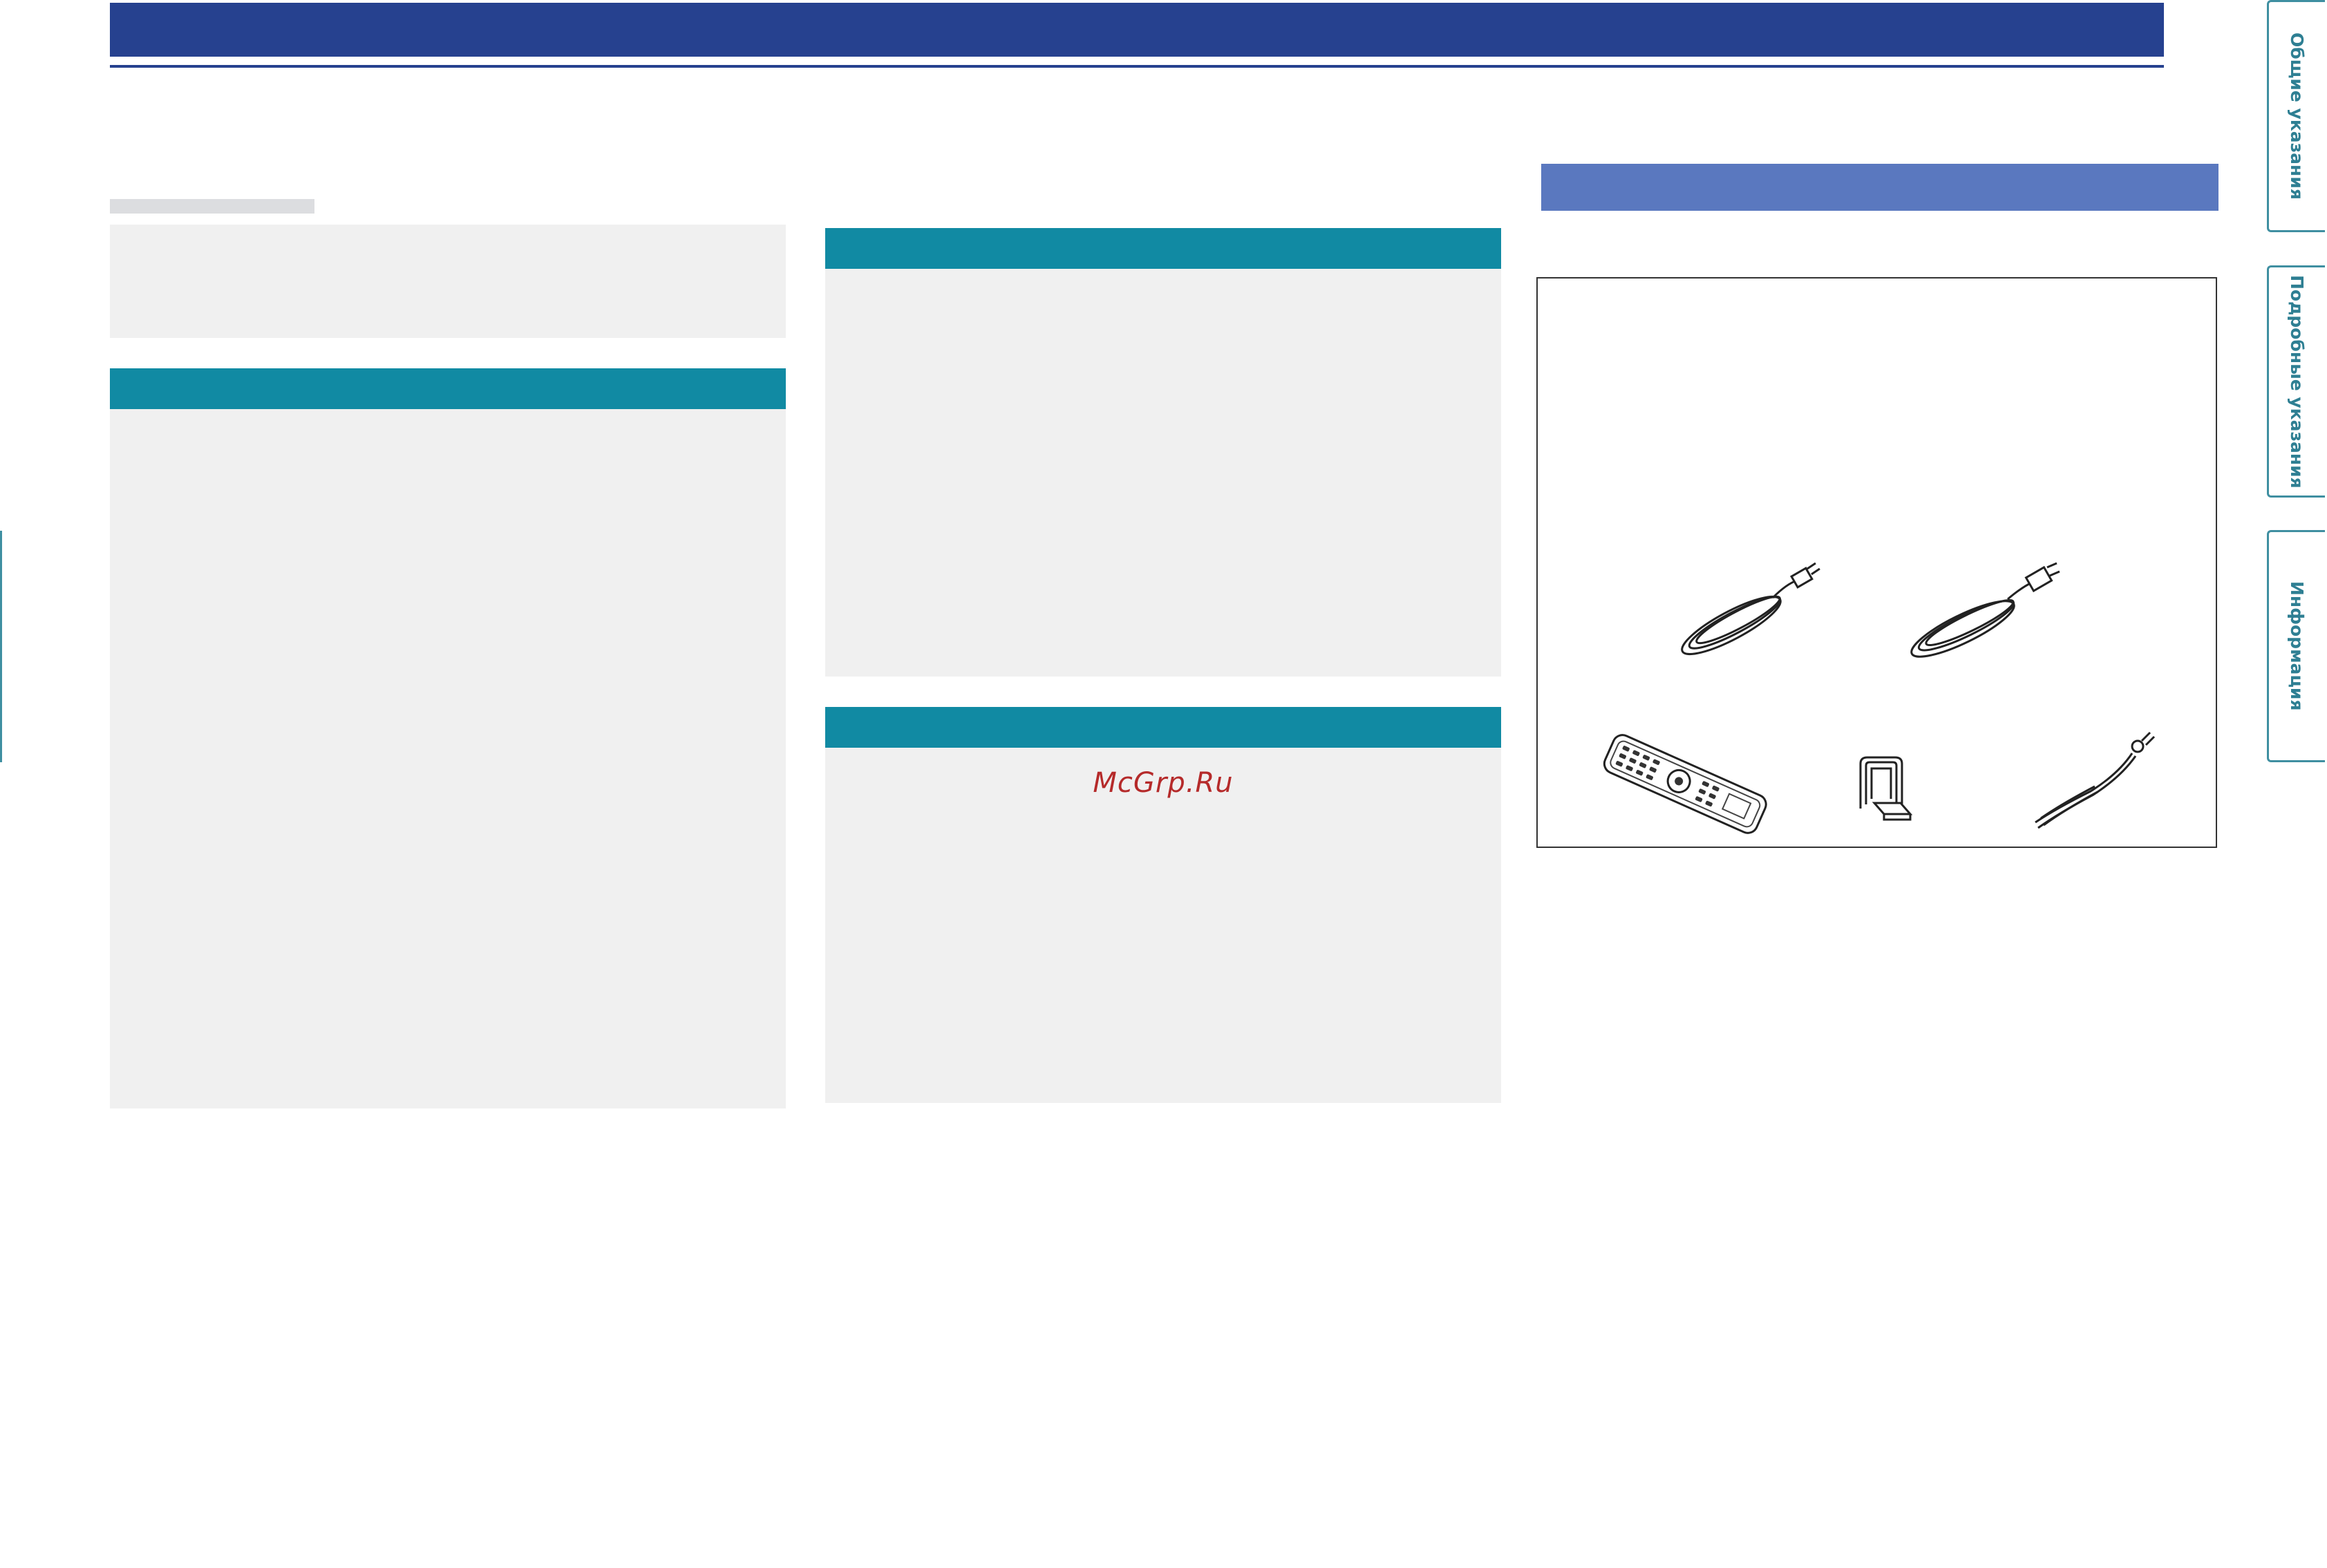 The width and height of the screenshot is (2327, 1568). What do you see at coordinates (2095, 780) in the screenshot?
I see `fm-antenna-icon` at bounding box center [2095, 780].